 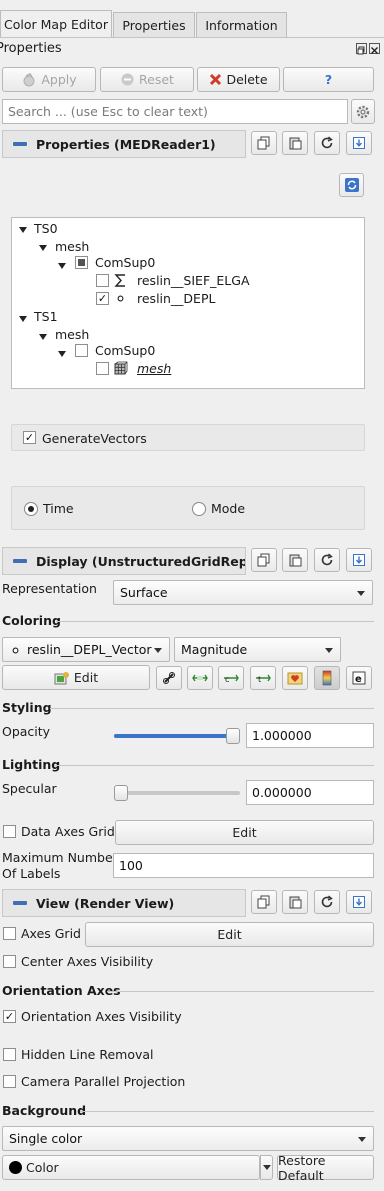 I want to click on generate-vectors-checkbox: ✓, so click(x=29, y=437).